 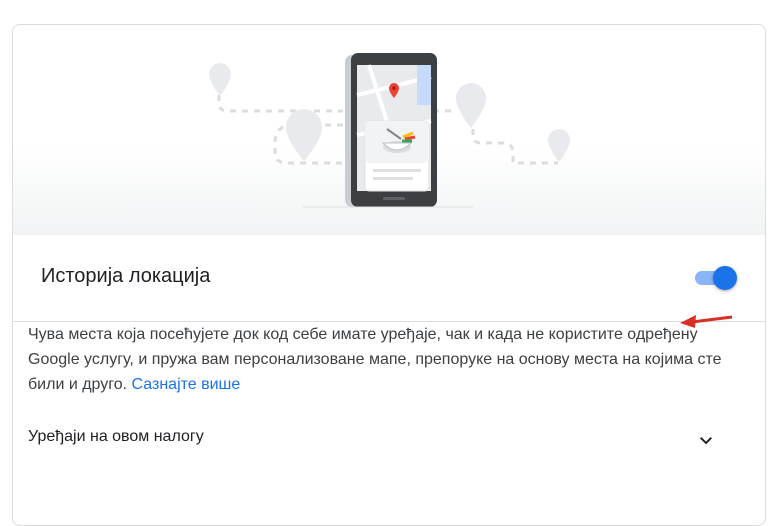 I want to click on devices-on-account-row: Уређаји на овом налогу, so click(x=373, y=439).